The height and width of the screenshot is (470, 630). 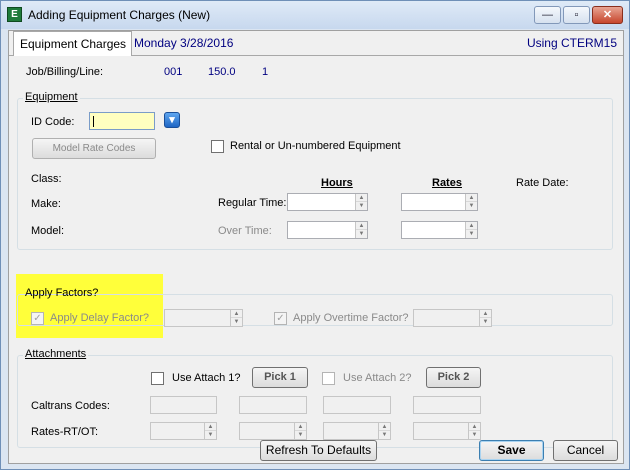 What do you see at coordinates (447, 431) in the screenshot?
I see `attach-2-ot-input: ▲ ▼` at bounding box center [447, 431].